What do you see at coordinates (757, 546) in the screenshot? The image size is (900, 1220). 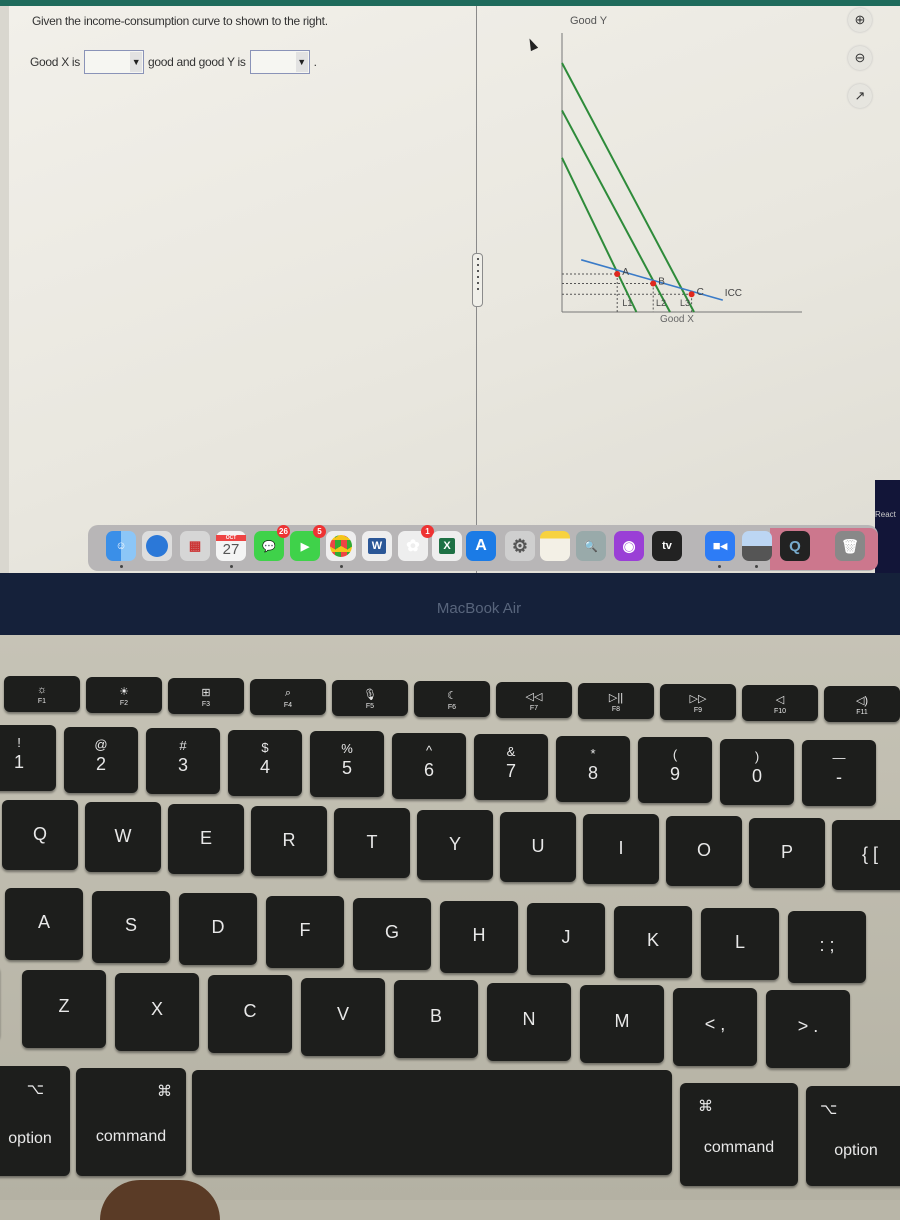 I see `image-preview-icon` at bounding box center [757, 546].